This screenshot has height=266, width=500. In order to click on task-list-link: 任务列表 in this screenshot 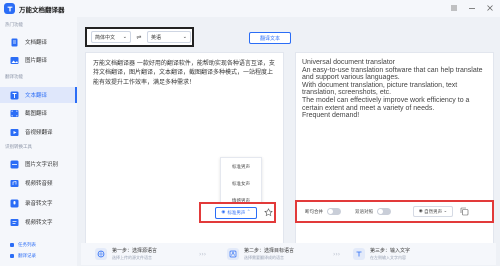, I will do `click(23, 245)`.